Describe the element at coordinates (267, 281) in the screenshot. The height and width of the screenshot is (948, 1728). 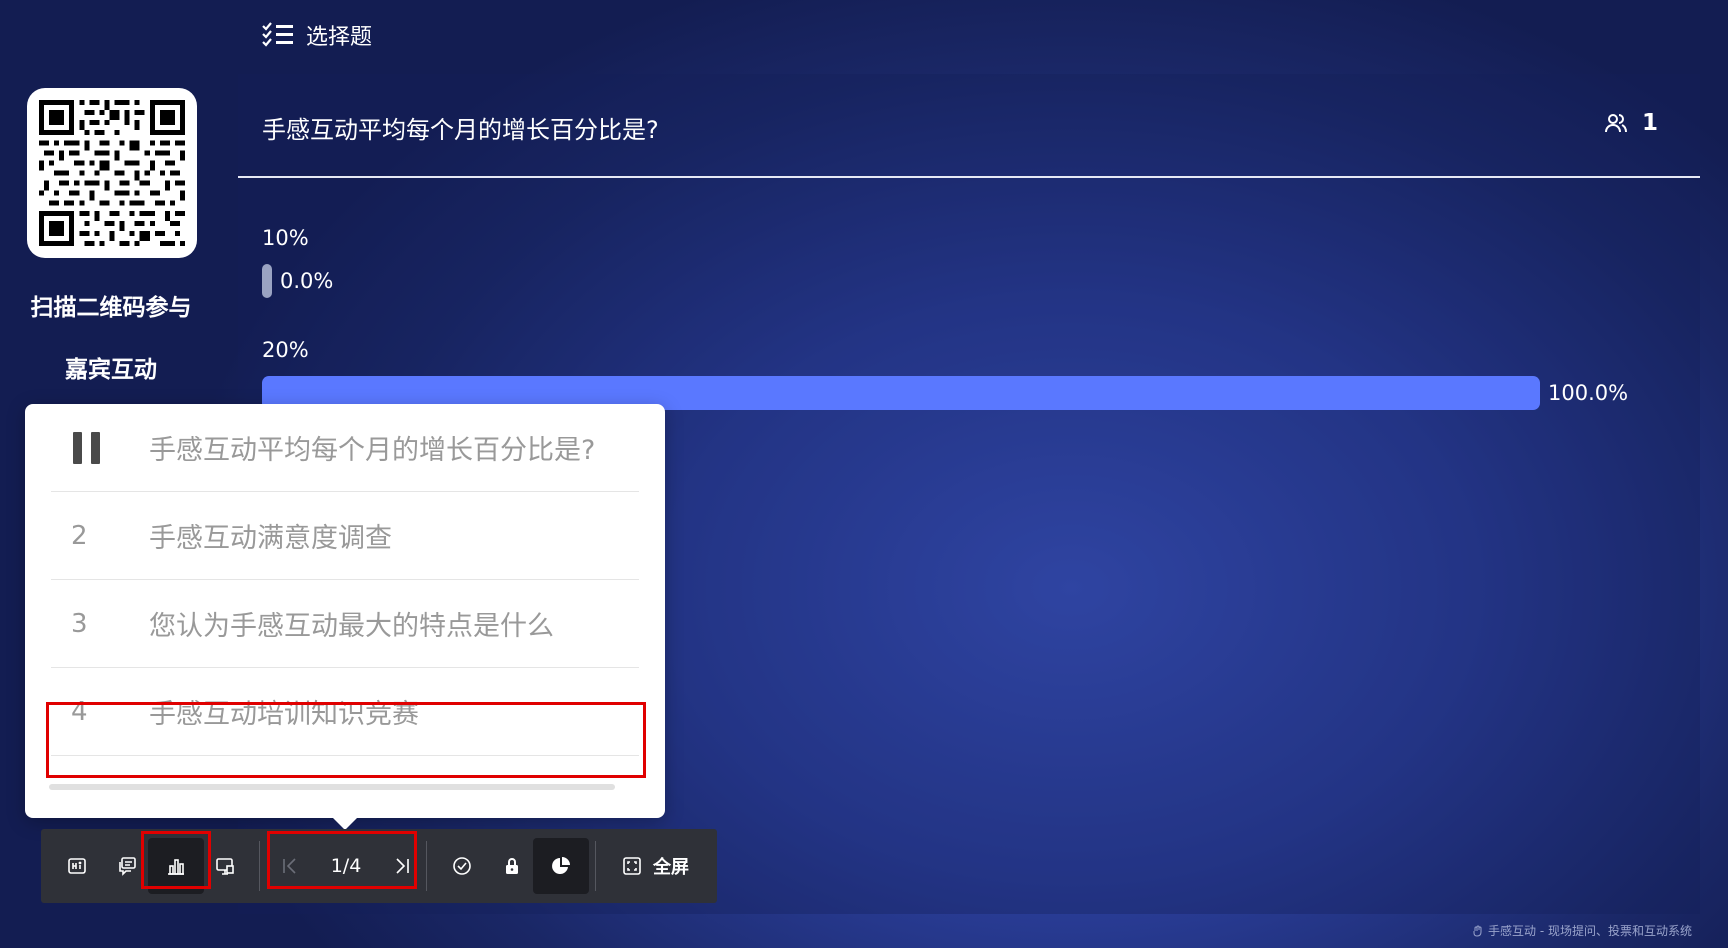
I see `option-bar` at that location.